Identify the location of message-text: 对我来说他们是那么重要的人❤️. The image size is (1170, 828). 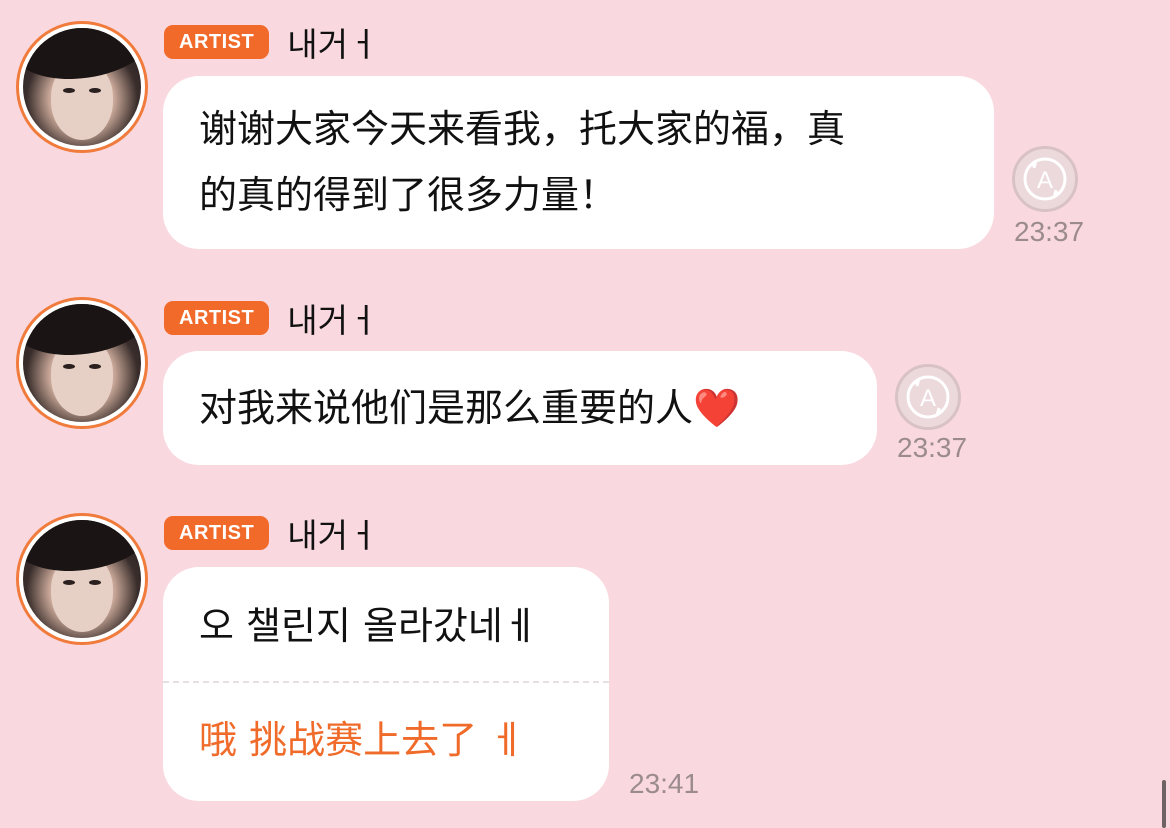
(470, 408).